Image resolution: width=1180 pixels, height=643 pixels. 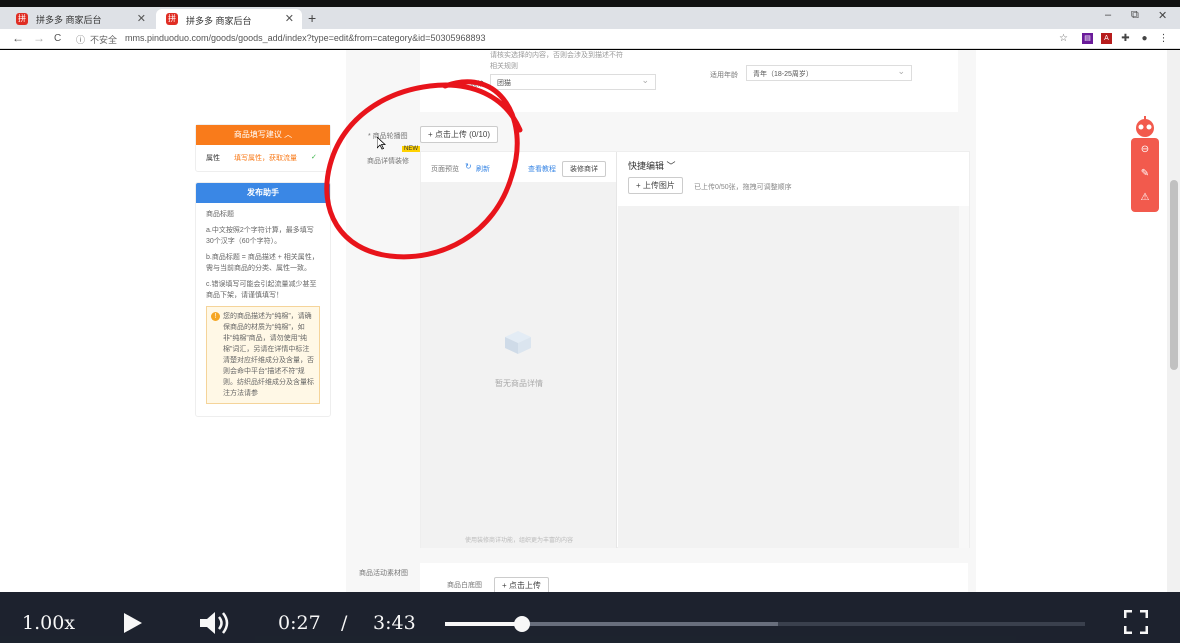 What do you see at coordinates (483, 169) in the screenshot?
I see `refresh-link: 刷新` at bounding box center [483, 169].